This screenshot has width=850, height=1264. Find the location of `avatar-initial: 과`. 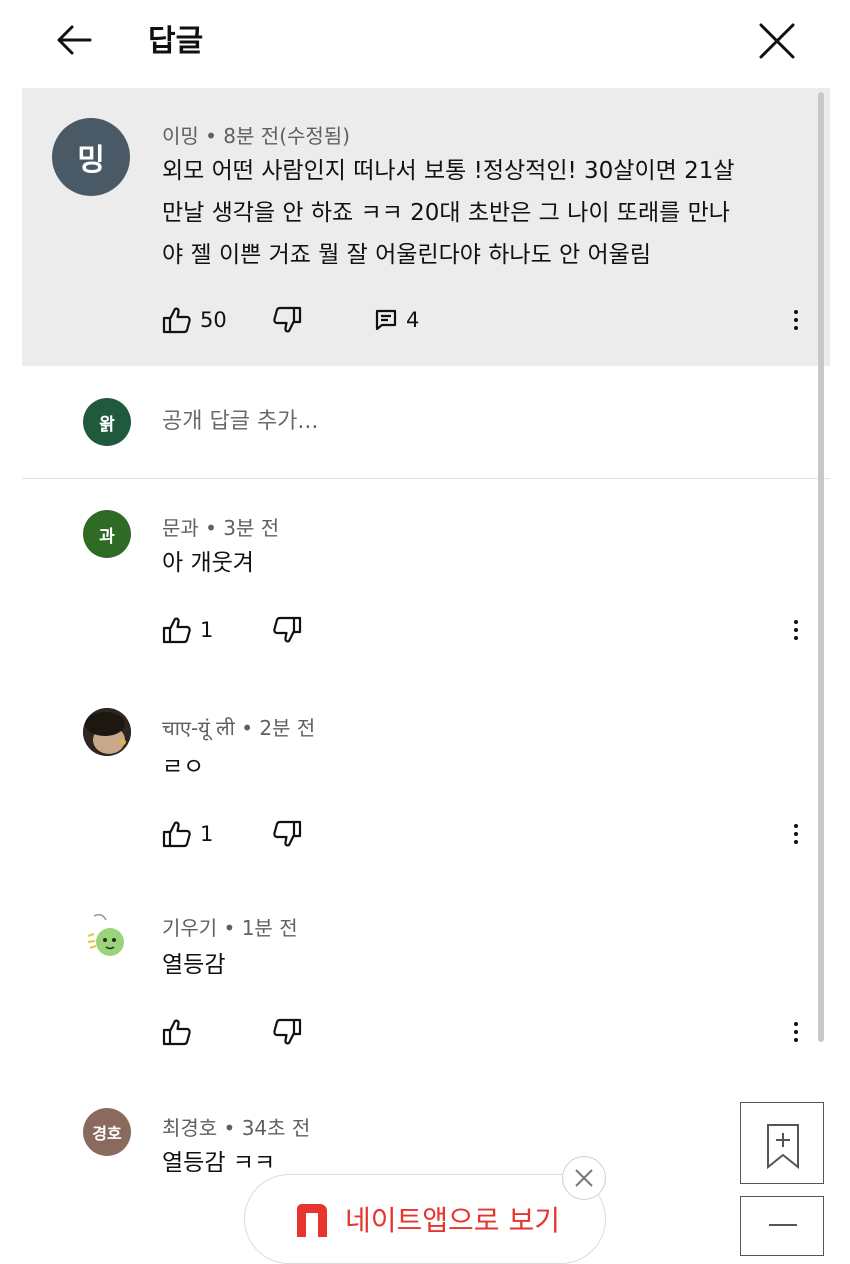

avatar-initial: 과 is located at coordinates (107, 536).